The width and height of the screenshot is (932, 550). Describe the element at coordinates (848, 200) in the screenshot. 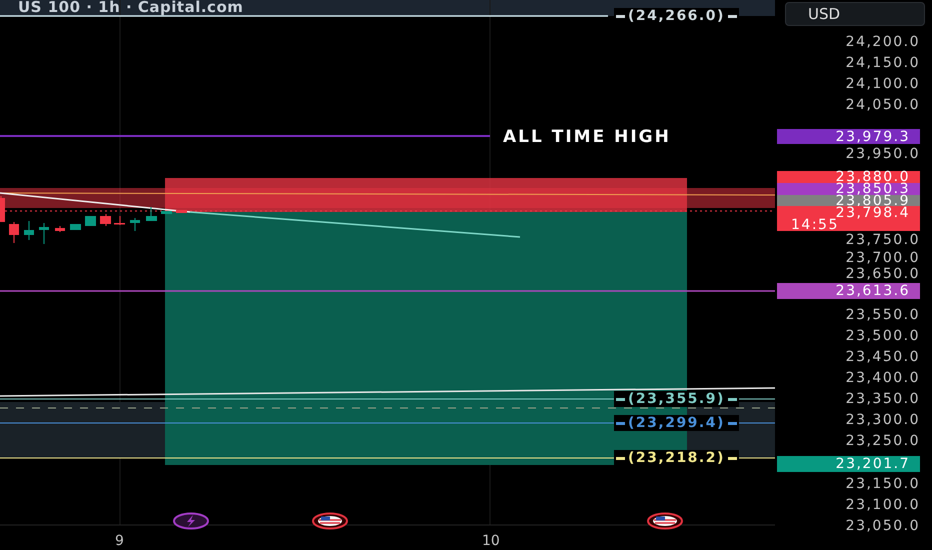

I see `price-badge: 23,805.9` at that location.